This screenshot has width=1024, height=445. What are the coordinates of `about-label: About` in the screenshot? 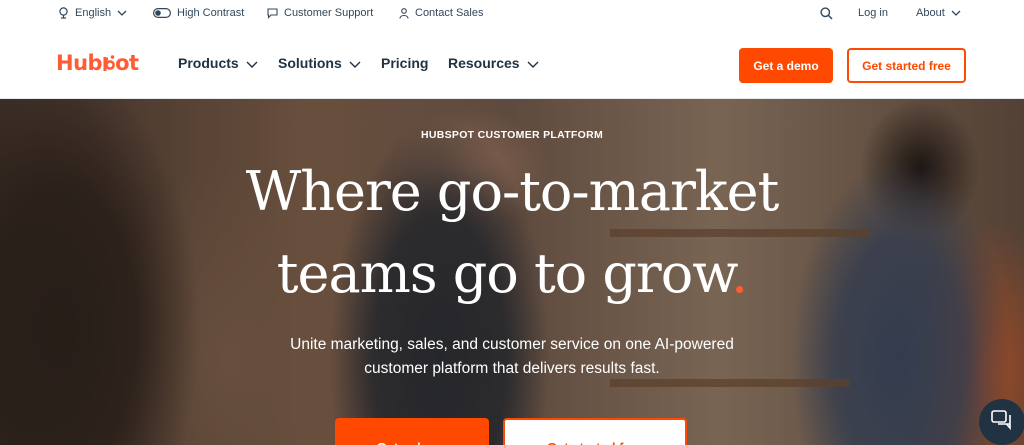 It's located at (930, 13).